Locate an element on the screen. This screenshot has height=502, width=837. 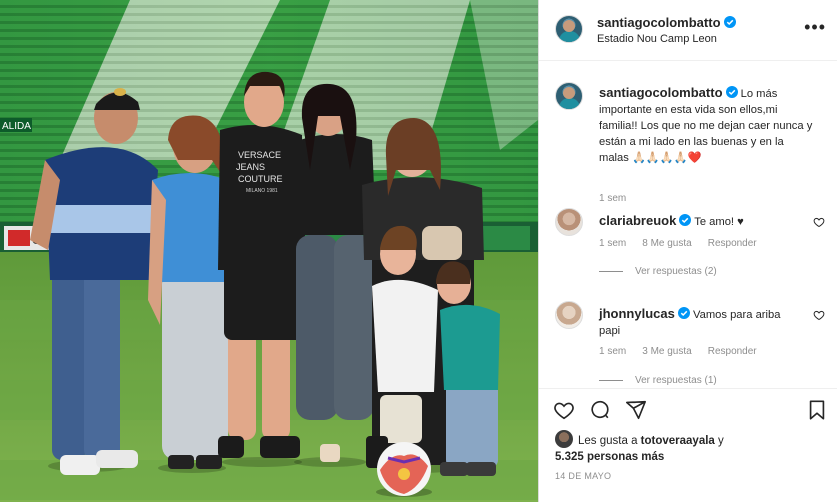
liker-avatar is located at coordinates (564, 439).